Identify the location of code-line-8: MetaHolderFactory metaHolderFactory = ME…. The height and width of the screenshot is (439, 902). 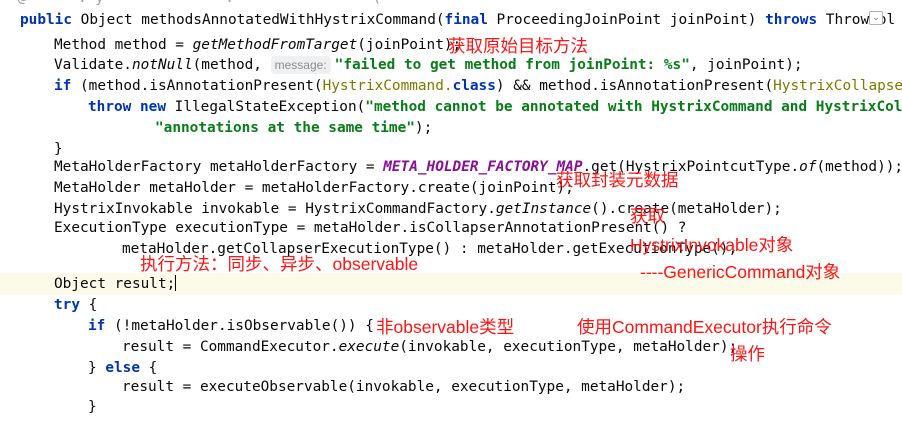
(478, 167).